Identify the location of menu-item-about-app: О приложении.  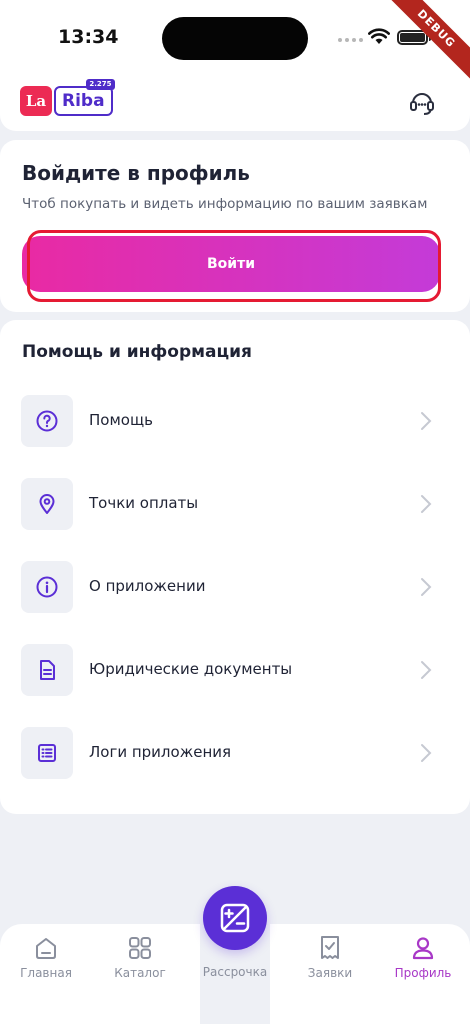
(235, 587).